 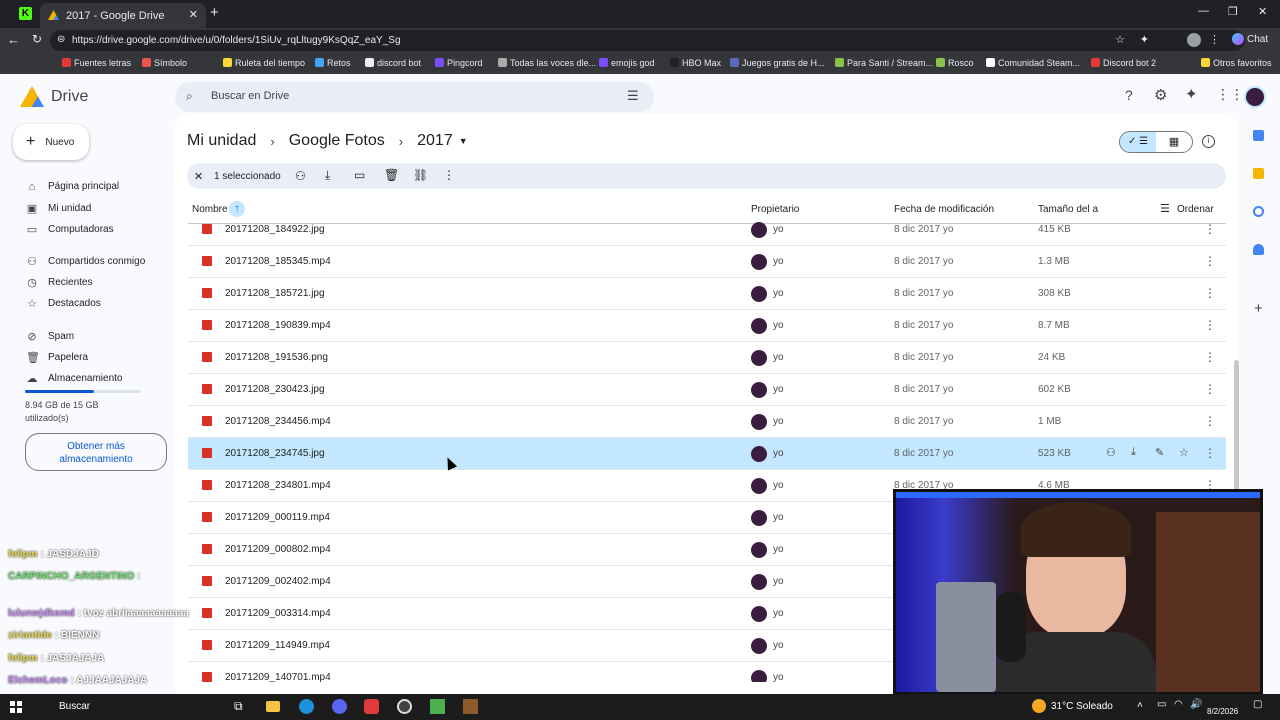 I want to click on bookmark-item: Fuentes letras, so click(x=96, y=63).